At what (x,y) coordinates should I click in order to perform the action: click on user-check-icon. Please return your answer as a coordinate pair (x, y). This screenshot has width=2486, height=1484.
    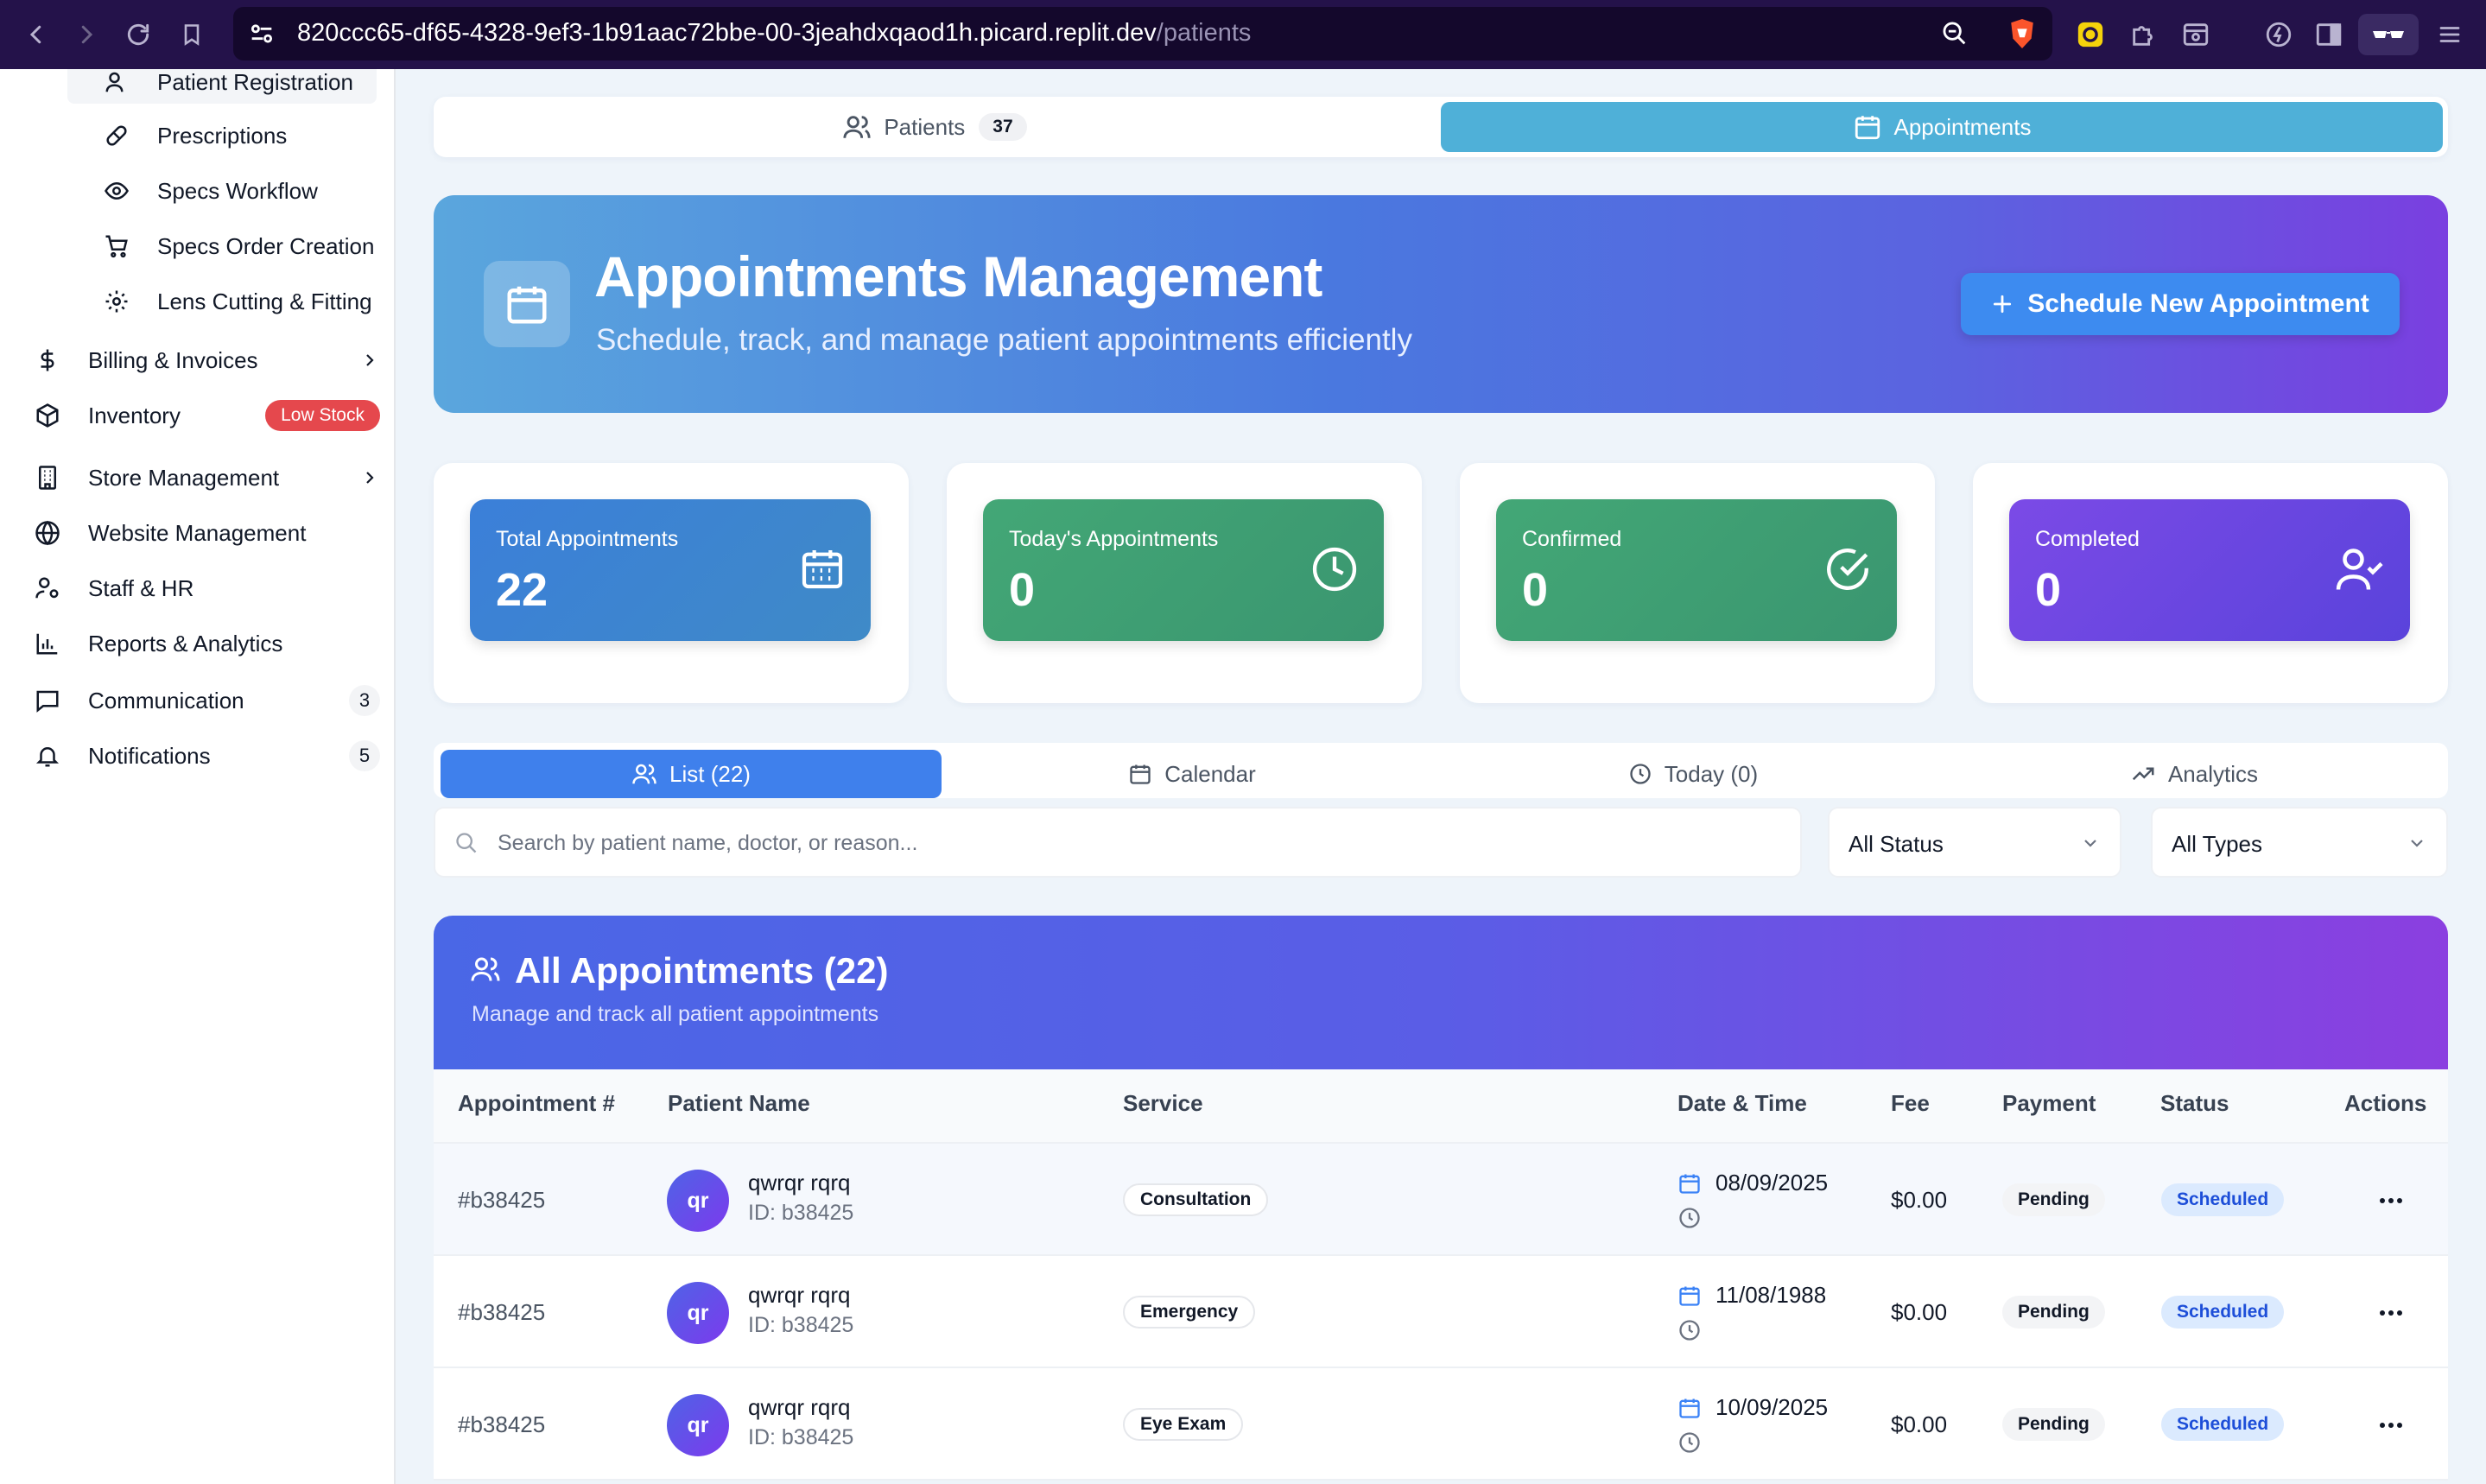
    Looking at the image, I should click on (2360, 570).